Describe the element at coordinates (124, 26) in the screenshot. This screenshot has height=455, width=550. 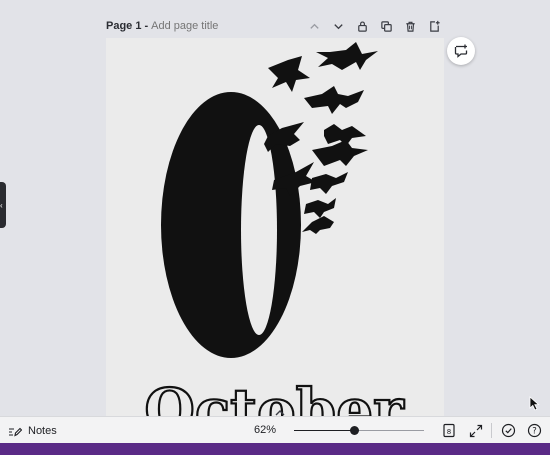
I see `page-label: Page 1` at that location.